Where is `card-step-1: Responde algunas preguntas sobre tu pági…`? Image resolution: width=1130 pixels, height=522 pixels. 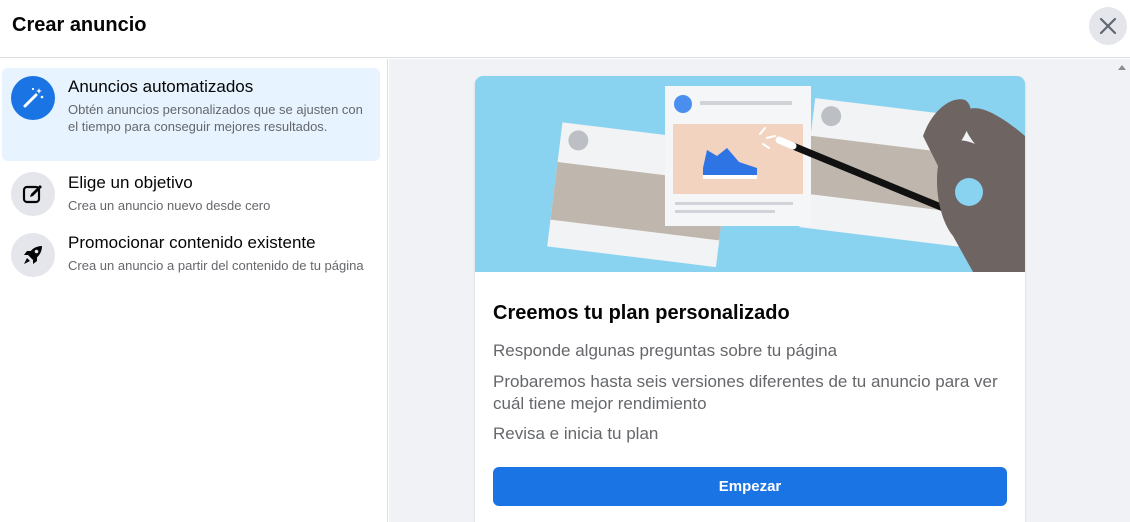
card-step-1: Responde algunas preguntas sobre tu pági… is located at coordinates (665, 350).